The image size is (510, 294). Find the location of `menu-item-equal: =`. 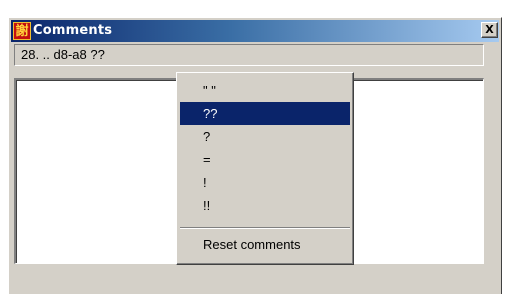

menu-item-equal: = is located at coordinates (265, 159).